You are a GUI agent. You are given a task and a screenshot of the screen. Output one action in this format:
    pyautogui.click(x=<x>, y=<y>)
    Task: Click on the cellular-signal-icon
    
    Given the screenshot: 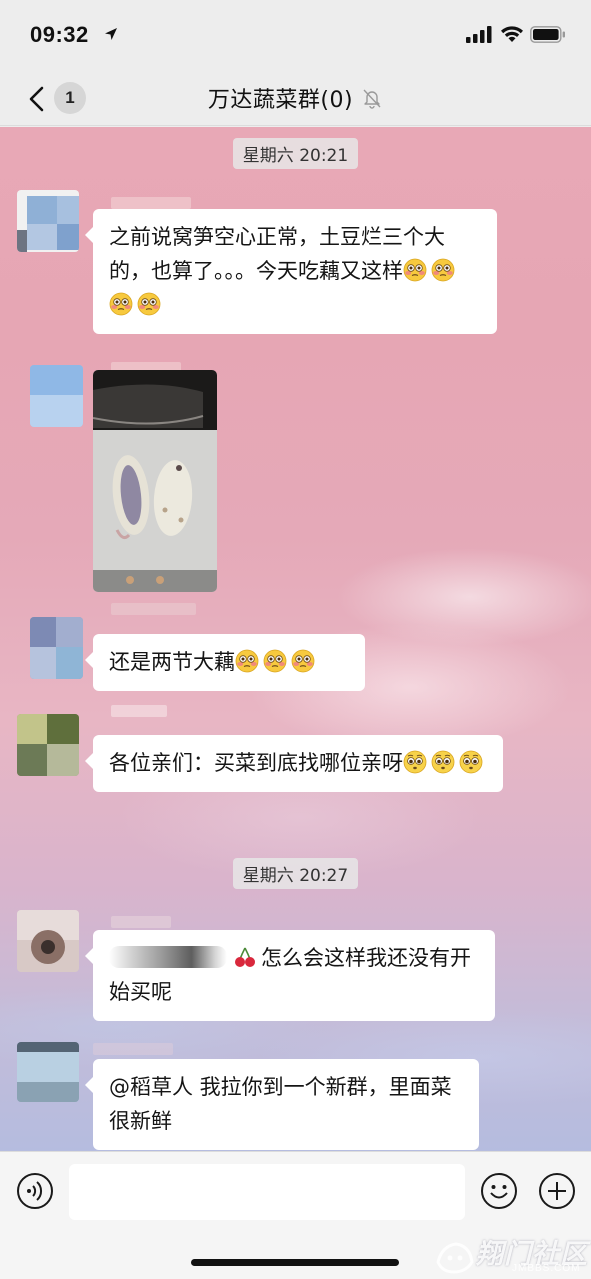 What is the action you would take?
    pyautogui.click(x=479, y=34)
    